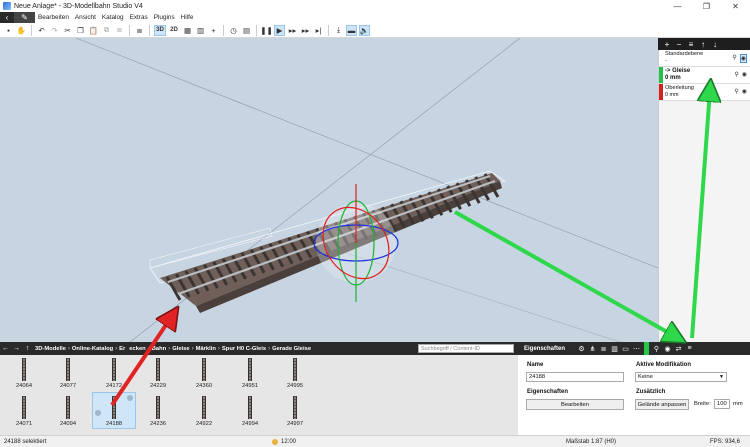 The height and width of the screenshot is (447, 750). I want to click on maximize-button: ❐, so click(706, 6).